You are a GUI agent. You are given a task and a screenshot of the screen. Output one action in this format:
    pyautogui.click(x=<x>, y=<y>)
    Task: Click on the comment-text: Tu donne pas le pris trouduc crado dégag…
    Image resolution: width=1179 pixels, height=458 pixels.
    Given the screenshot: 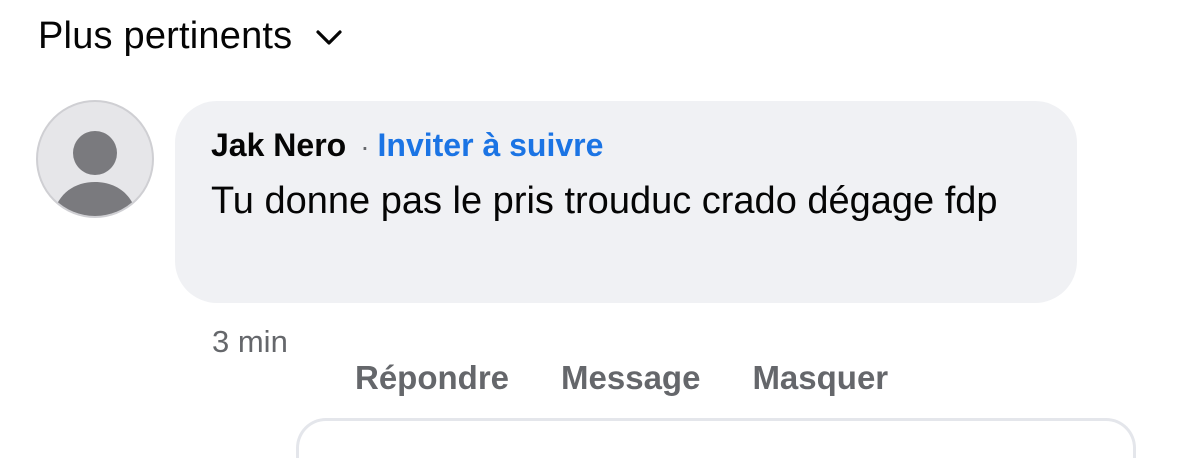 What is the action you would take?
    pyautogui.click(x=604, y=201)
    